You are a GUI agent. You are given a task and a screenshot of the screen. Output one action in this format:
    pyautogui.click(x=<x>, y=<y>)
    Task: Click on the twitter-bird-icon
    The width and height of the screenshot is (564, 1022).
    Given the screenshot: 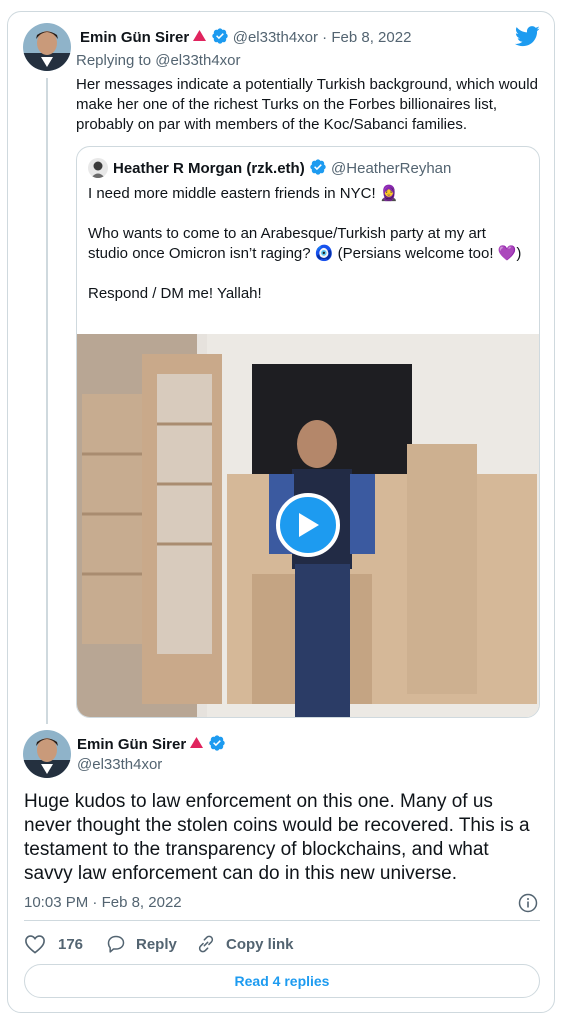 What is the action you would take?
    pyautogui.click(x=527, y=36)
    